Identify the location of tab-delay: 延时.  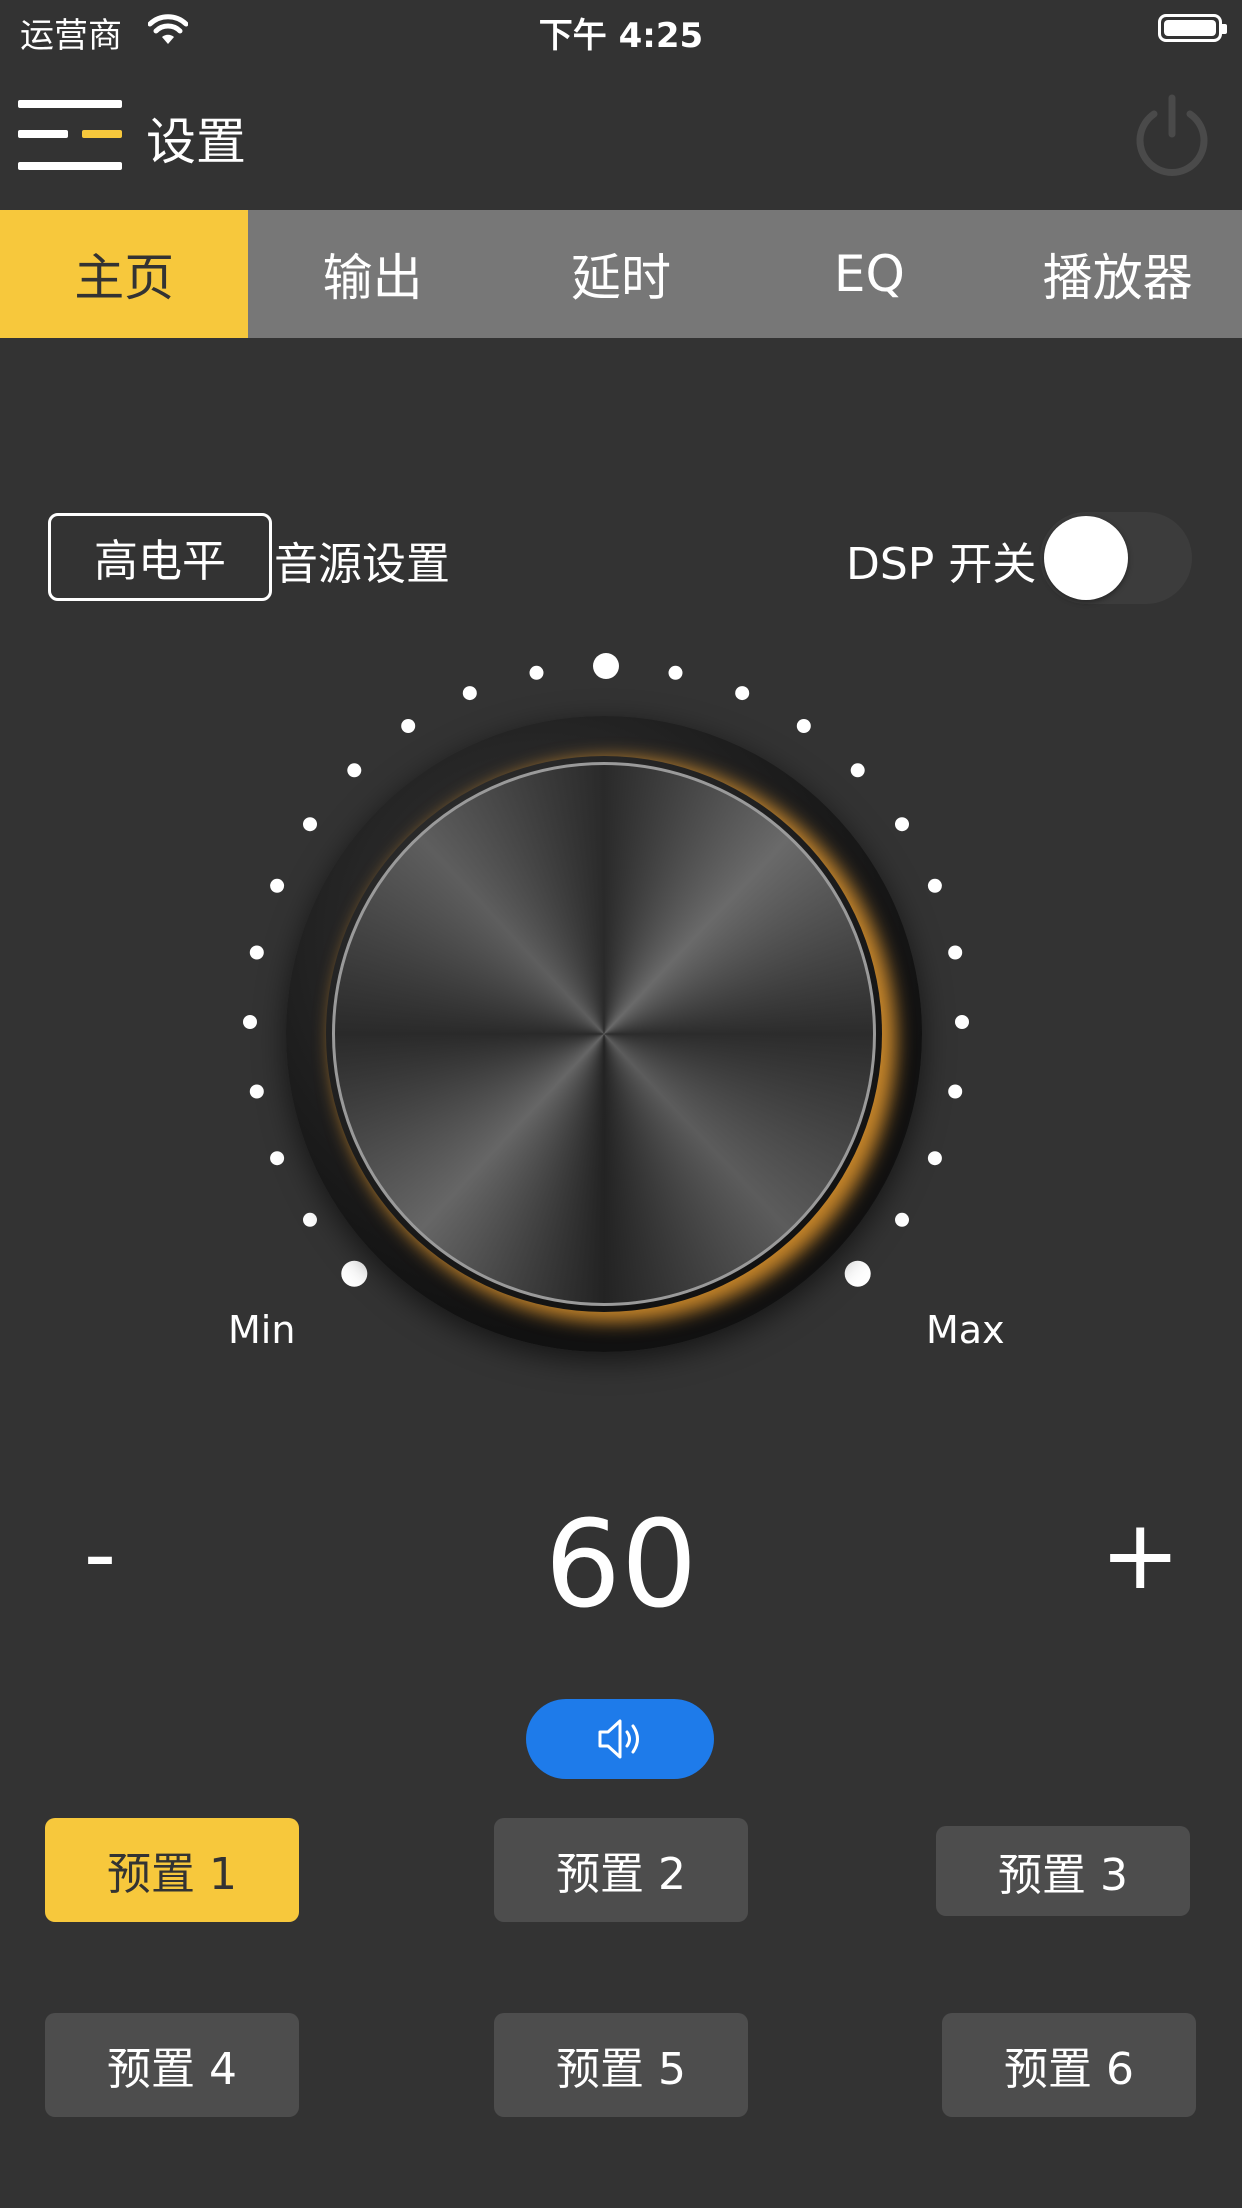
(621, 274).